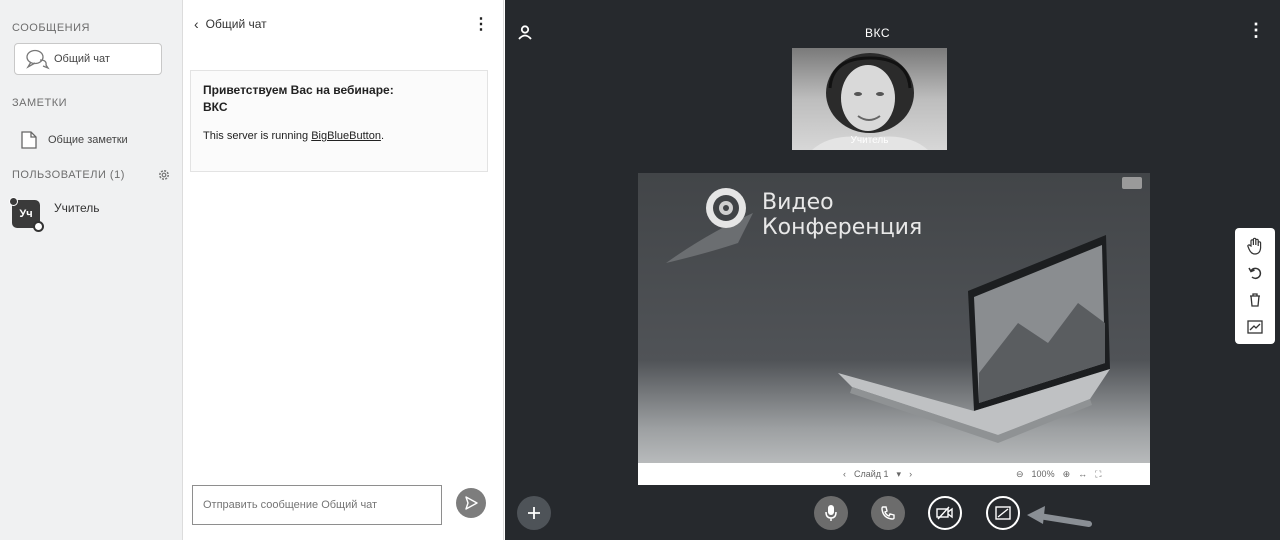 The width and height of the screenshot is (1280, 540). Describe the element at coordinates (38, 226) in the screenshot. I see `presenter-status-icon` at that location.